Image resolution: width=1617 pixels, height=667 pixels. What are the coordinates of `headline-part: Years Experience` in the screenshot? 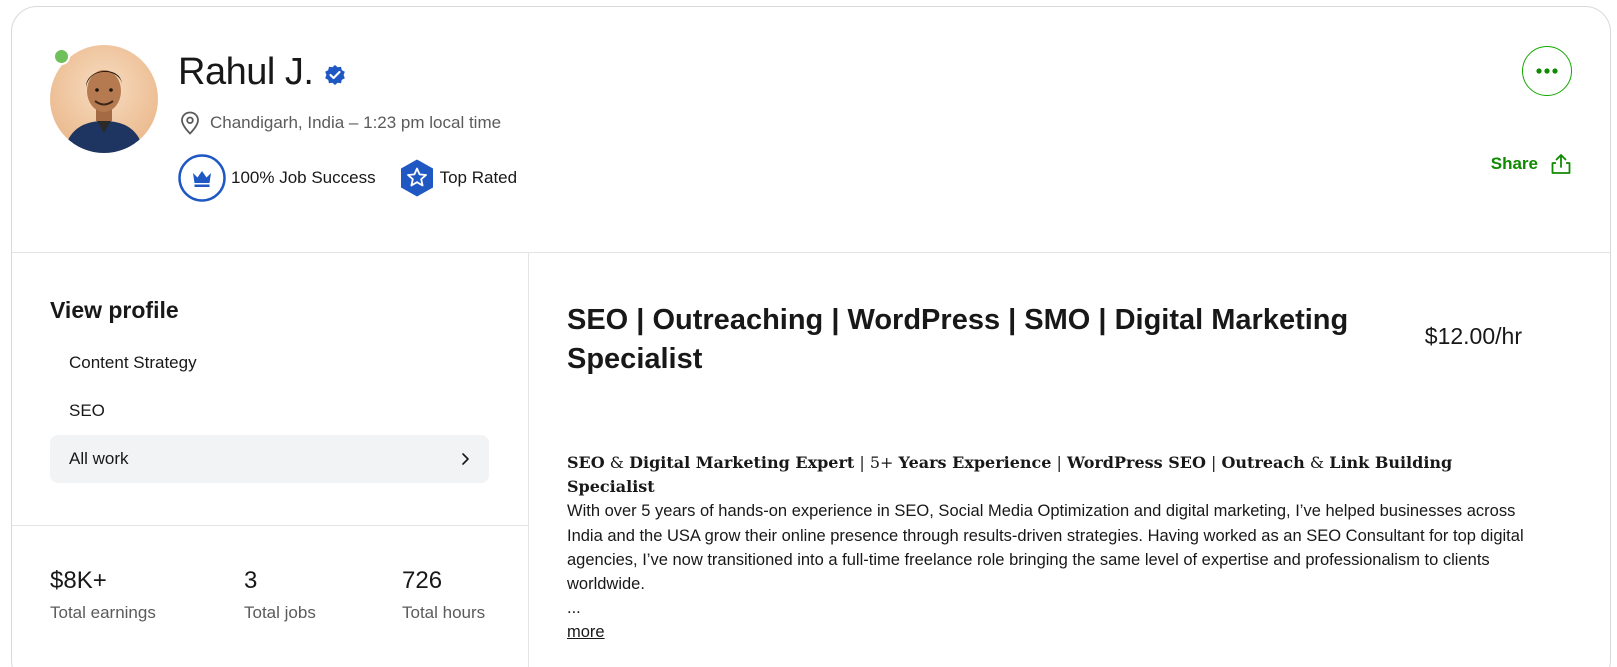 It's located at (975, 462).